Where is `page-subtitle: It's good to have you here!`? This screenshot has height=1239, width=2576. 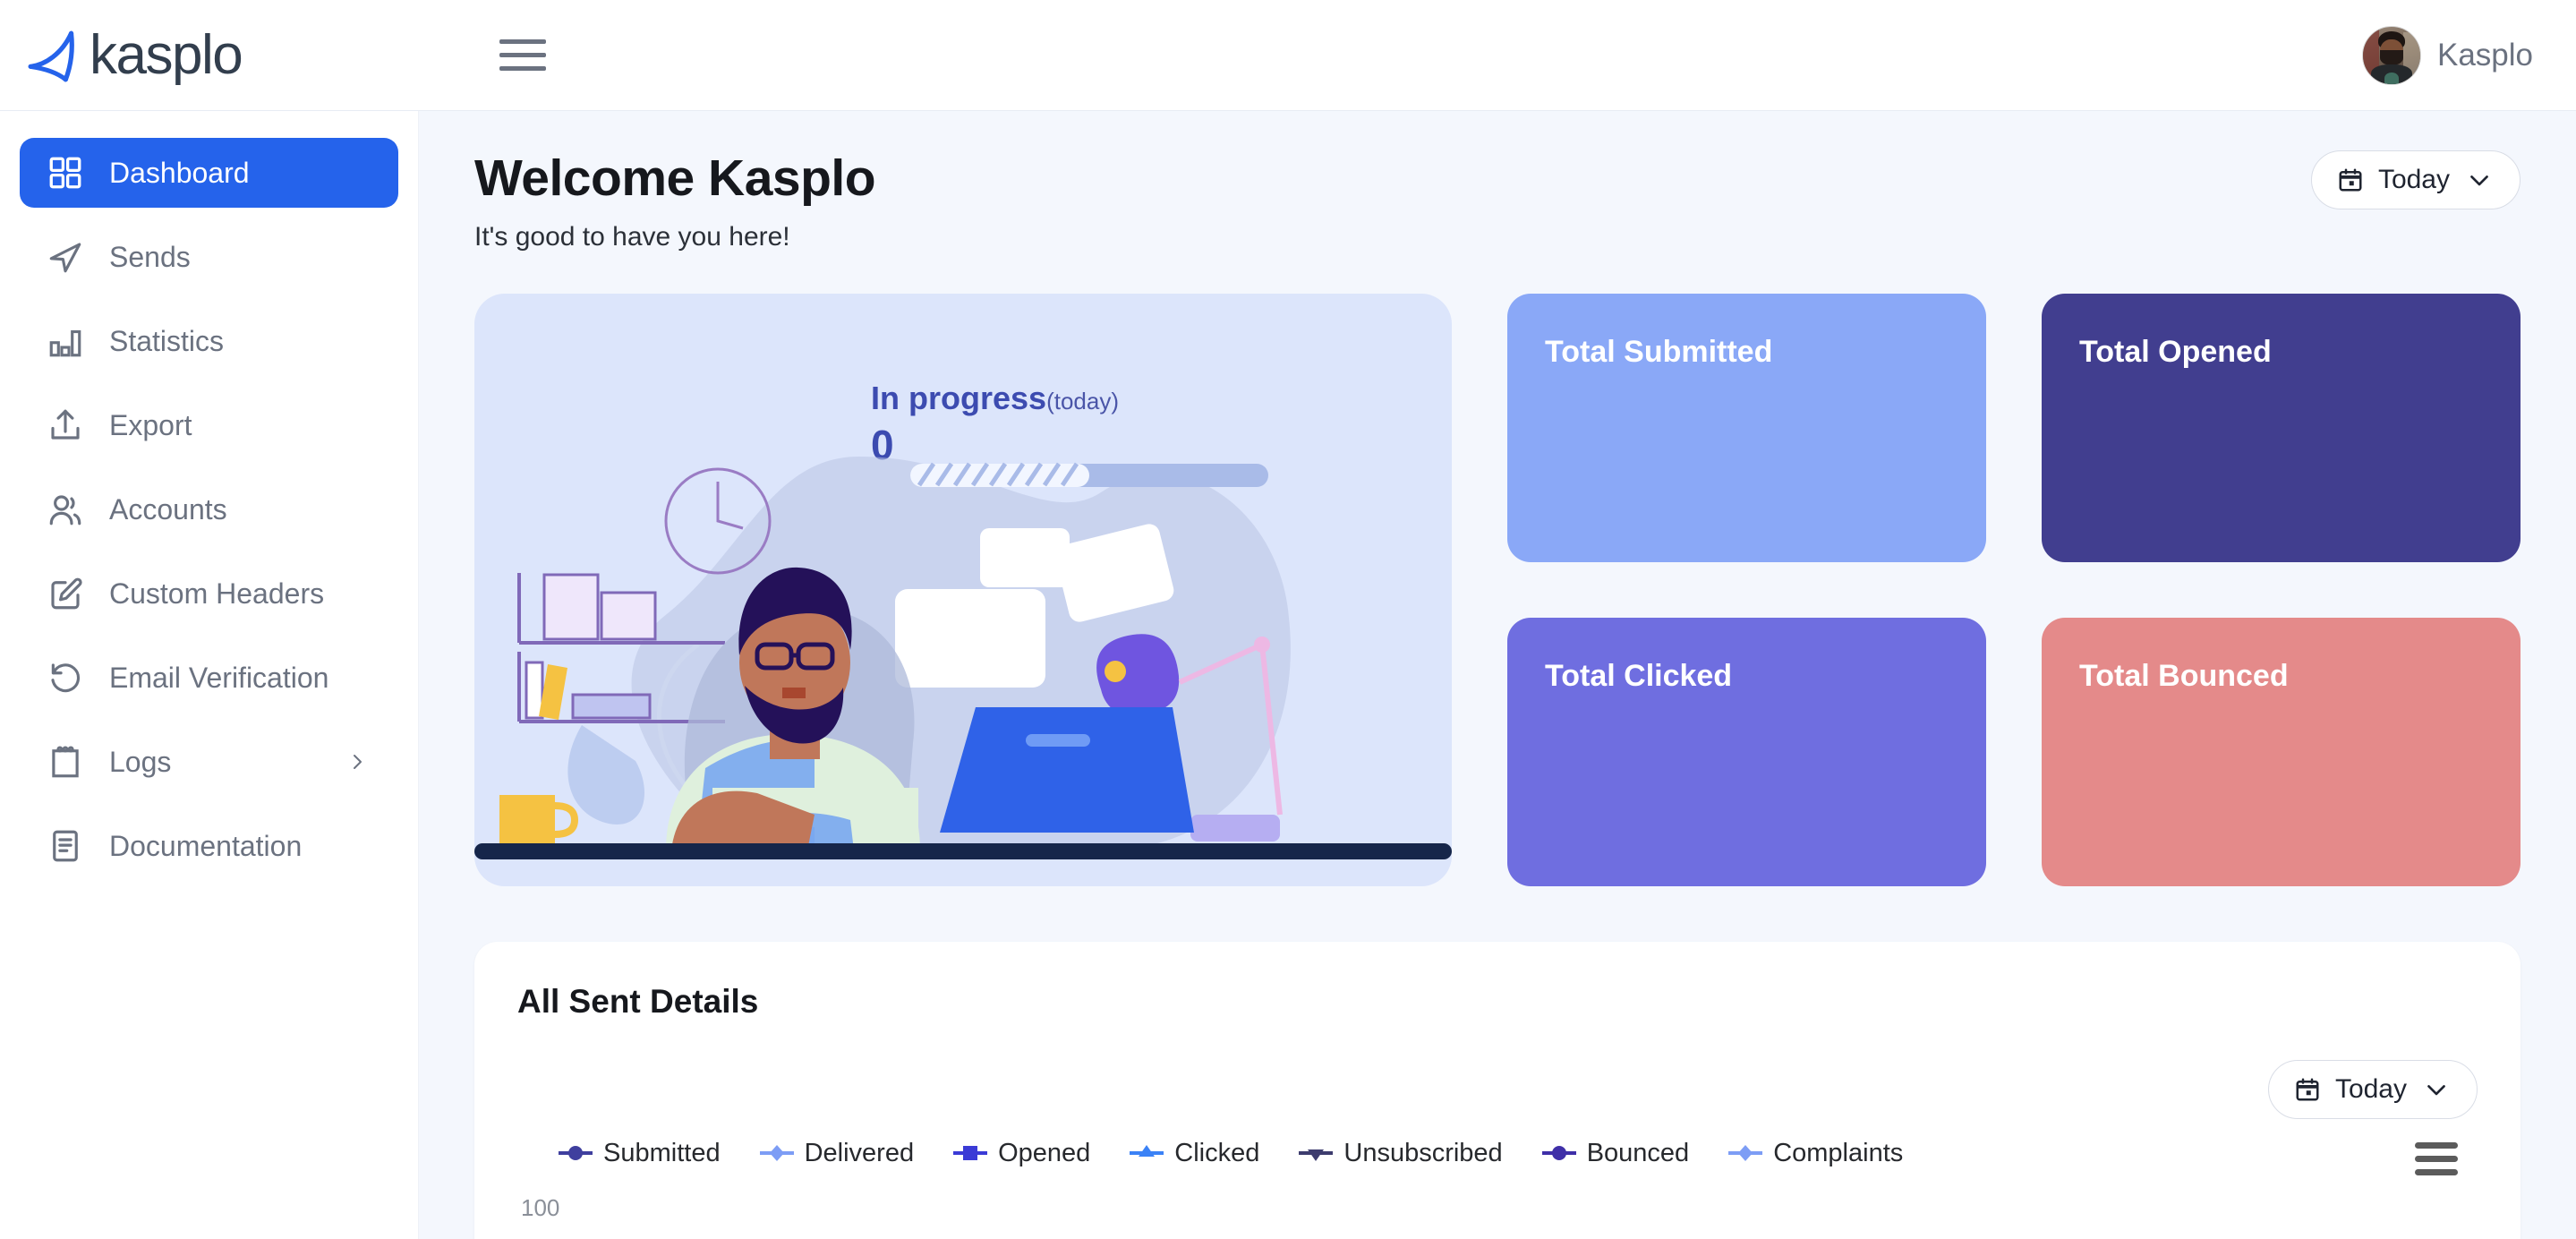
page-subtitle: It's good to have you here! is located at coordinates (632, 236).